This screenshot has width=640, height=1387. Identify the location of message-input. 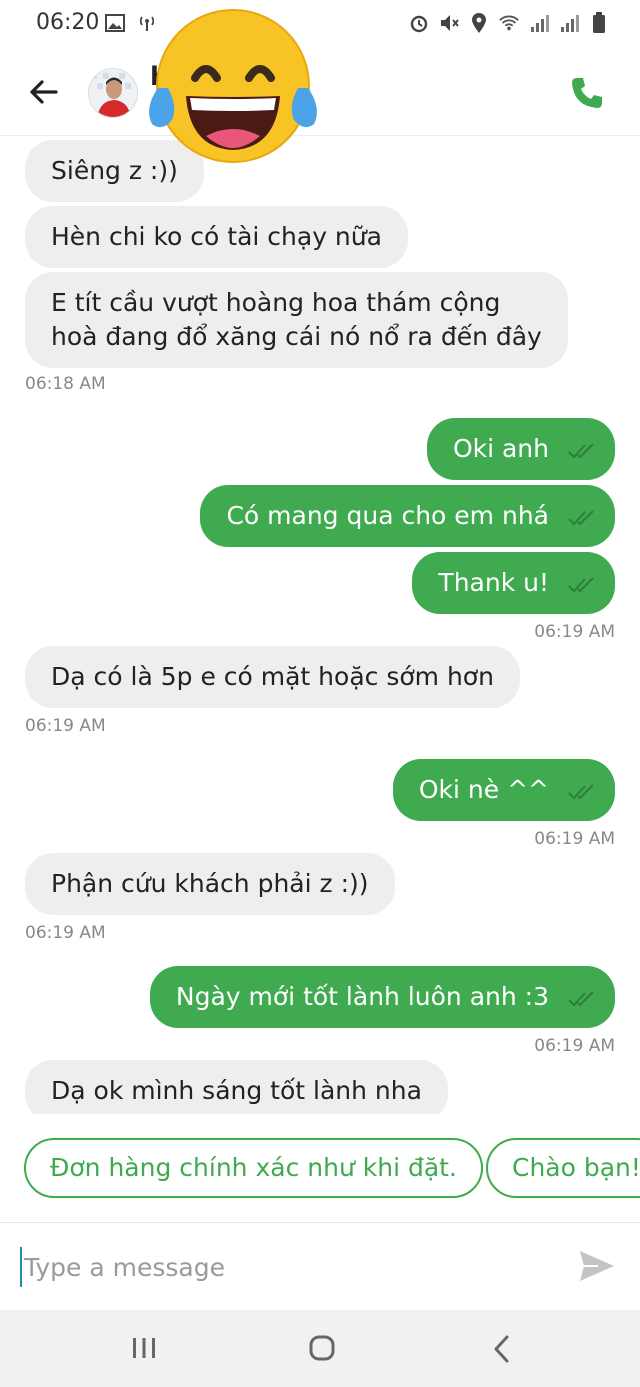
(290, 1267).